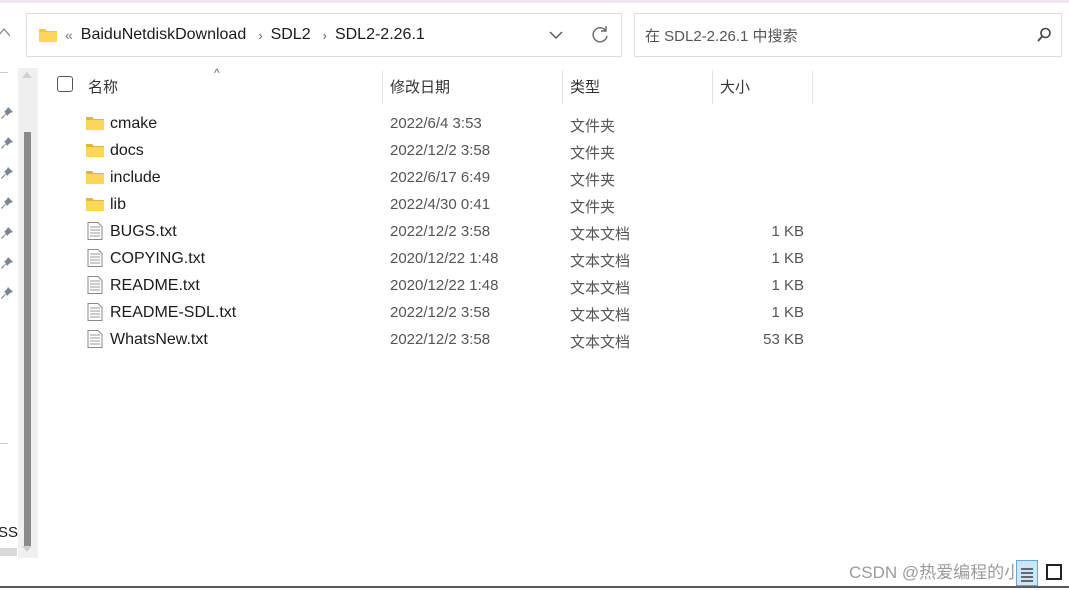  Describe the element at coordinates (27, 339) in the screenshot. I see `scrollbar-thumb` at that location.